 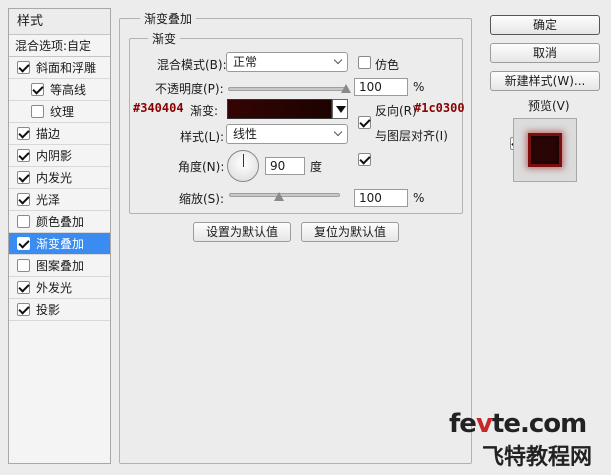 What do you see at coordinates (192, 65) in the screenshot?
I see `blend-mode-label: 混合模式(B):` at bounding box center [192, 65].